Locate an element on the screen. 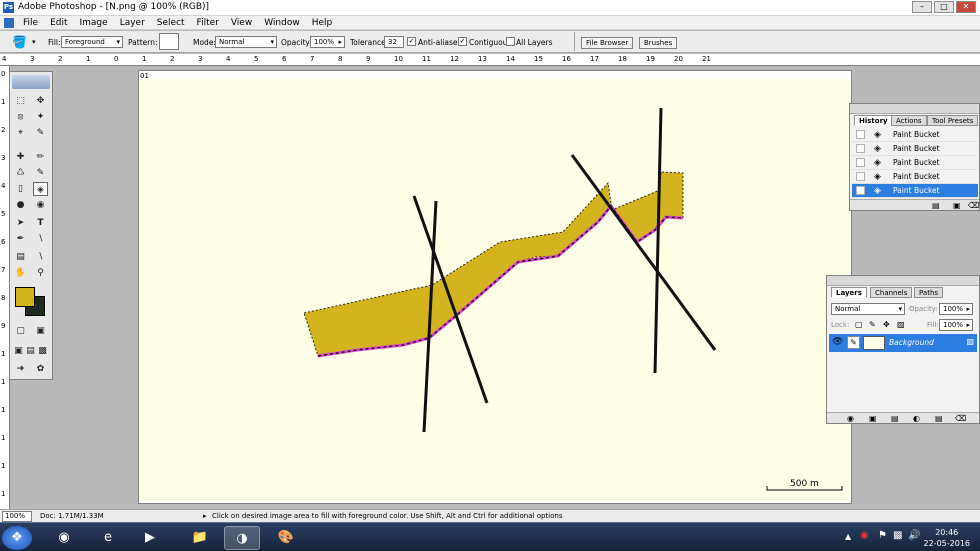 The image size is (980, 551). layer-set-icon: ▤ is located at coordinates (895, 418).